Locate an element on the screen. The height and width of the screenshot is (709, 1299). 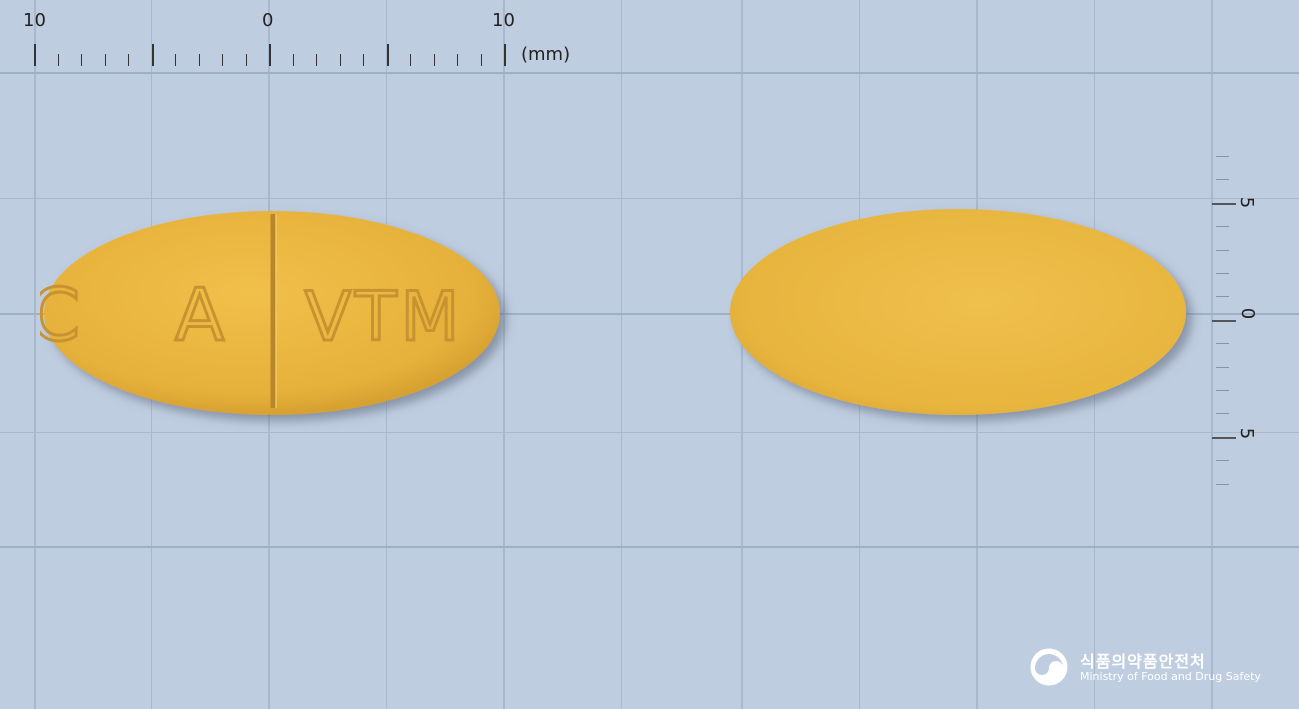
logo-korean-text: 식품의약품안전처 is located at coordinates (1143, 661).